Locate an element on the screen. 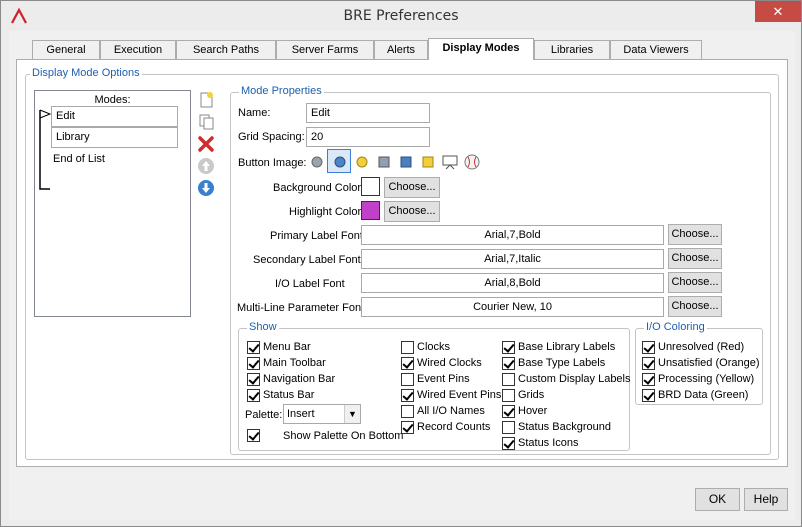 Image resolution: width=802 pixels, height=527 pixels. button-image-easel-icon is located at coordinates (450, 162).